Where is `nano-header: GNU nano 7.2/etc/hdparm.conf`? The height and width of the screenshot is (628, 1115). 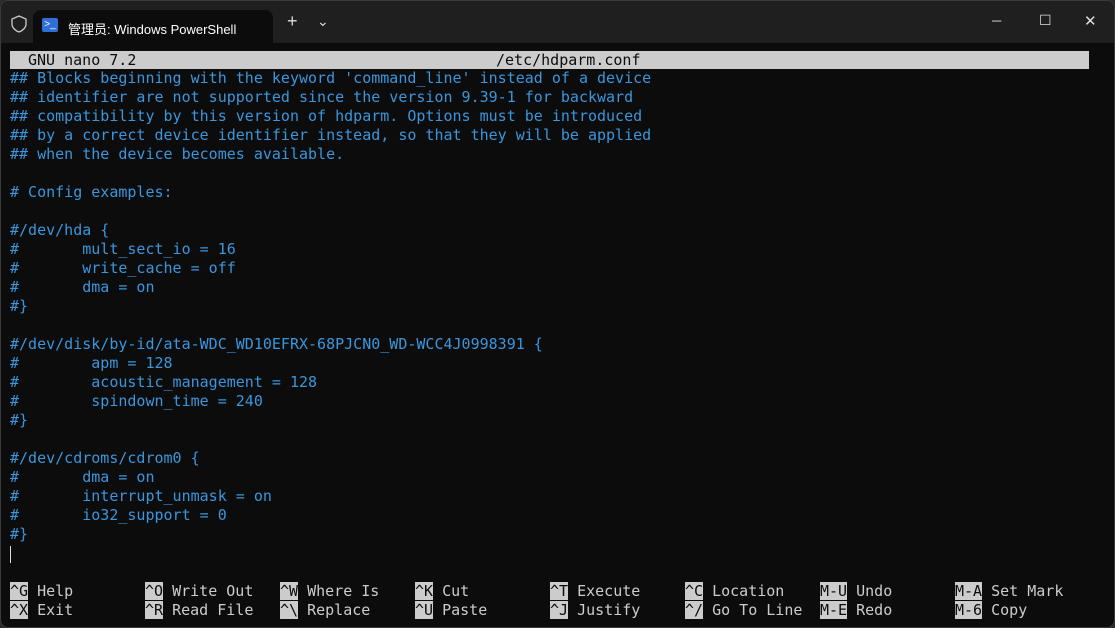 nano-header: GNU nano 7.2/etc/hdparm.conf is located at coordinates (549, 60).